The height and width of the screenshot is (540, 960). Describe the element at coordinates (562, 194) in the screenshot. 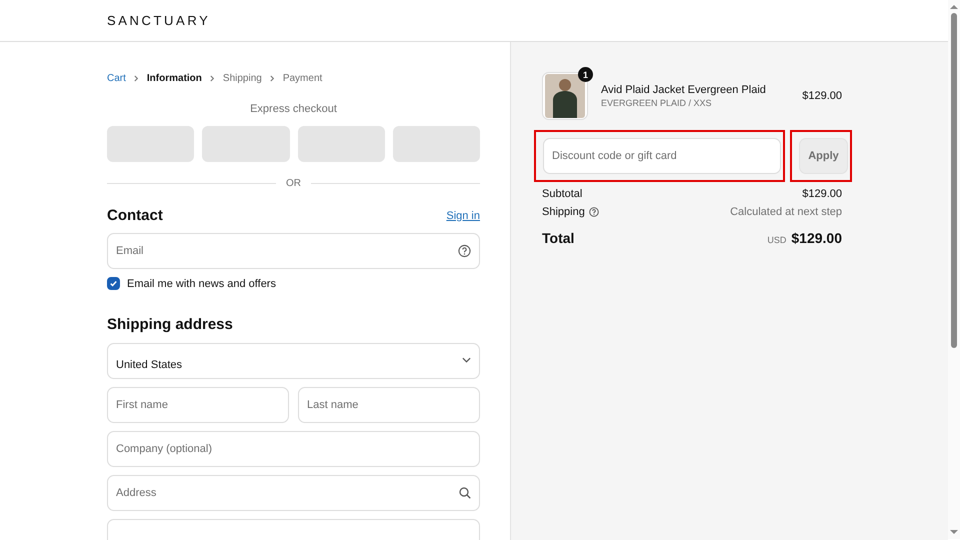

I see `summary-label: Subtotal` at that location.